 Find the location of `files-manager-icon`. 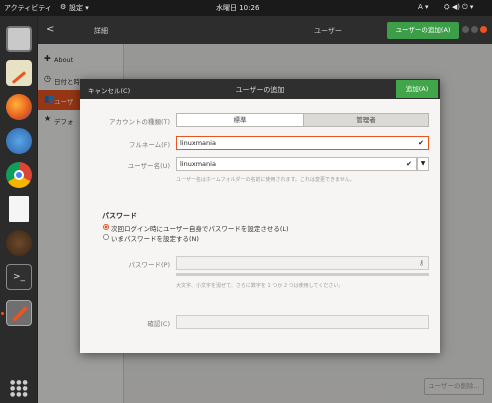

files-manager-icon is located at coordinates (19, 39).